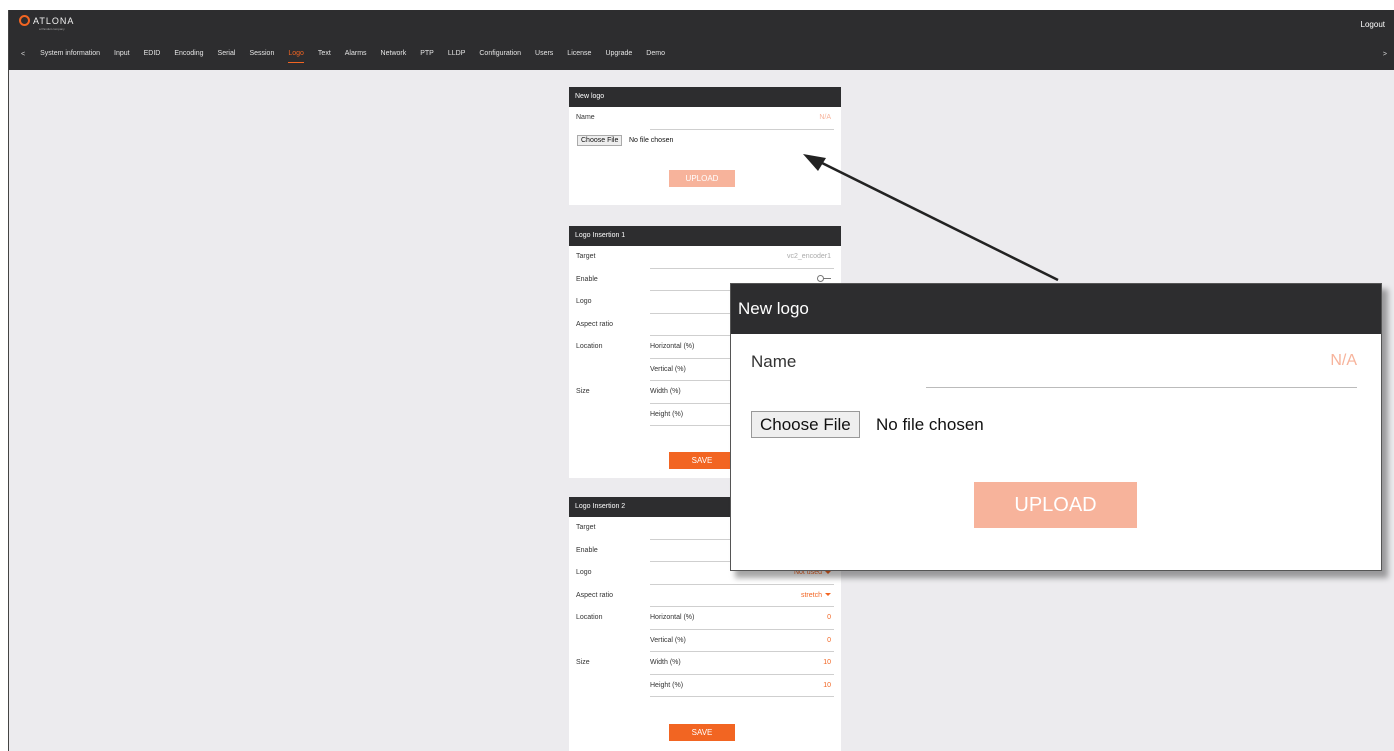 The image size is (1394, 751). Describe the element at coordinates (188, 54) in the screenshot. I see `tab-encoding: Encoding` at that location.